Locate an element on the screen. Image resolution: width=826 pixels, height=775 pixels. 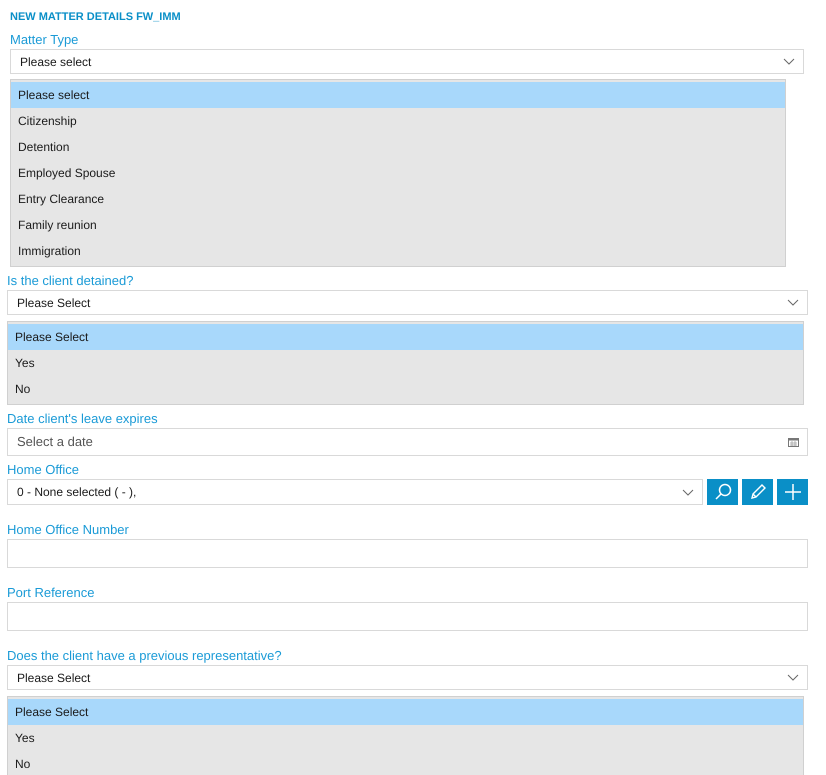
field-label: Date client's leave expires is located at coordinates (83, 419).